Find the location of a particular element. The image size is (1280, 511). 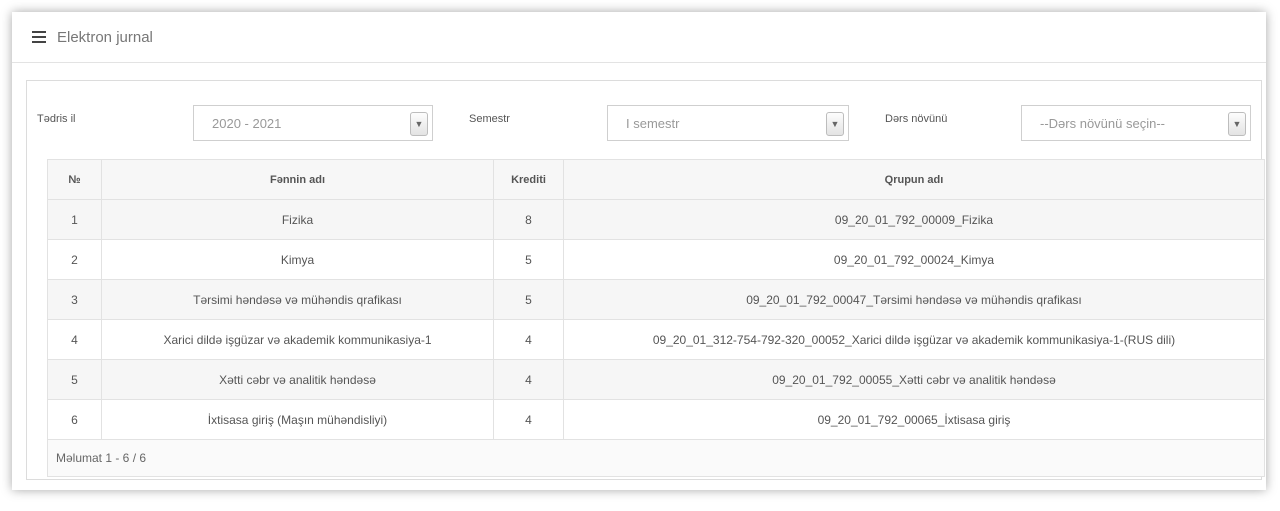

lesson-type-label: Dərs növünü is located at coordinates (916, 119).